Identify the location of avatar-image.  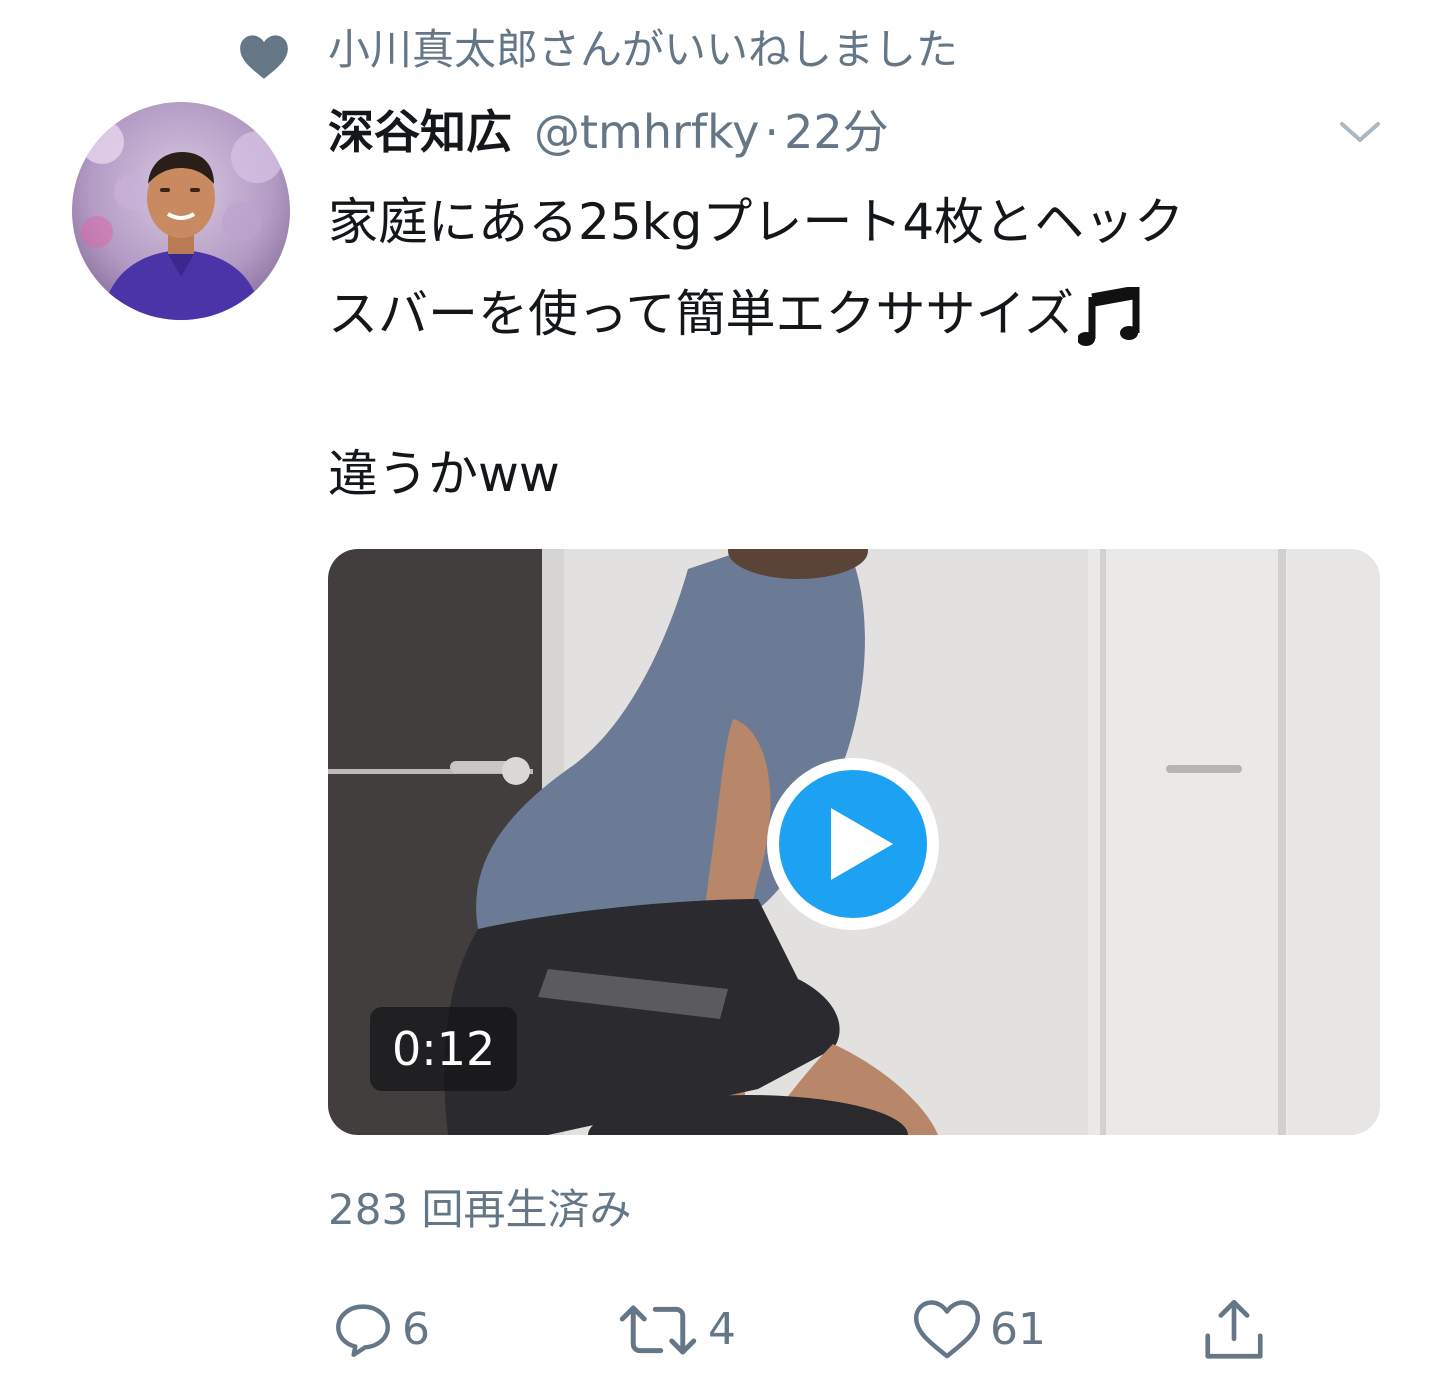
(181, 211).